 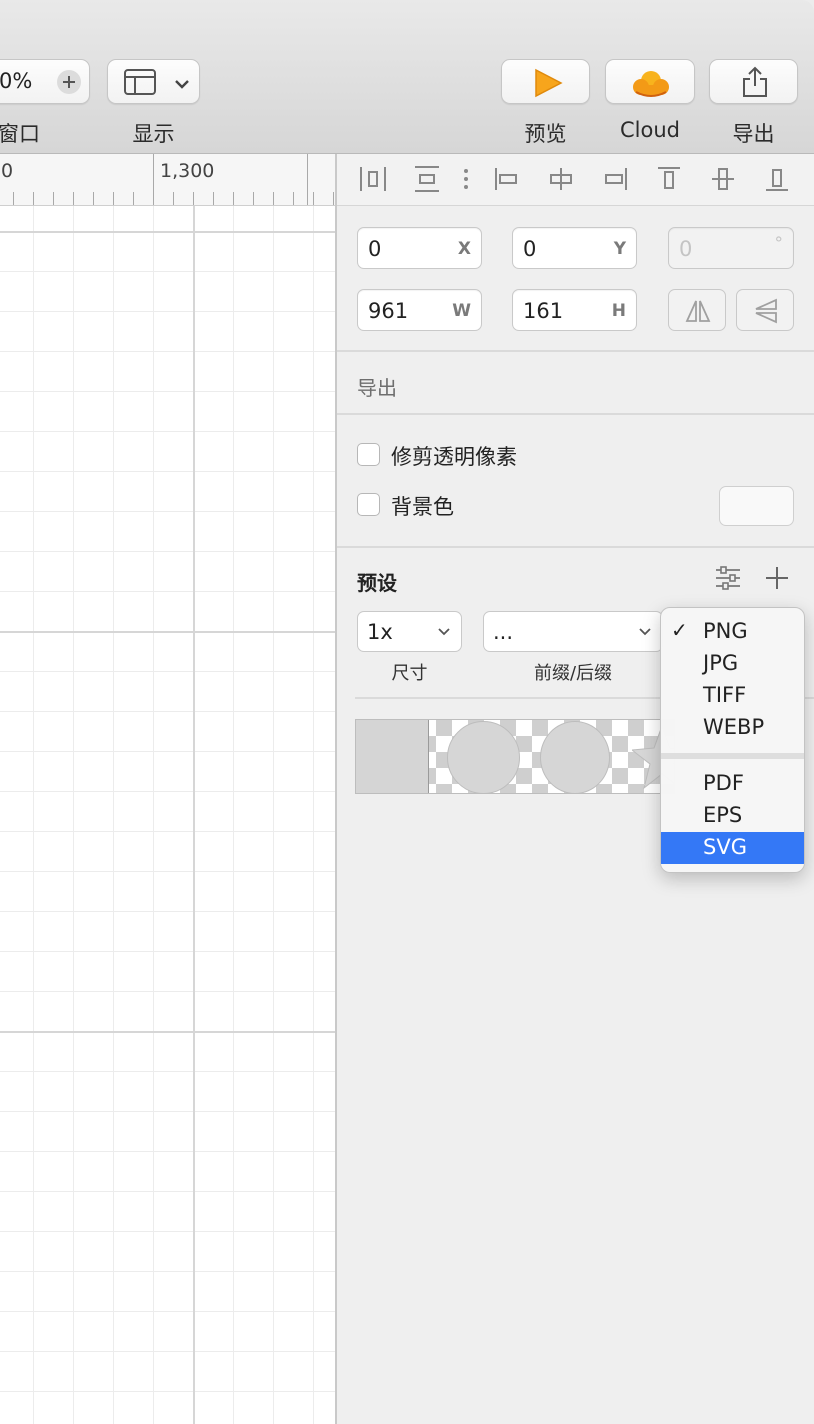 What do you see at coordinates (619, 249) in the screenshot?
I see `y-suffix: Y` at bounding box center [619, 249].